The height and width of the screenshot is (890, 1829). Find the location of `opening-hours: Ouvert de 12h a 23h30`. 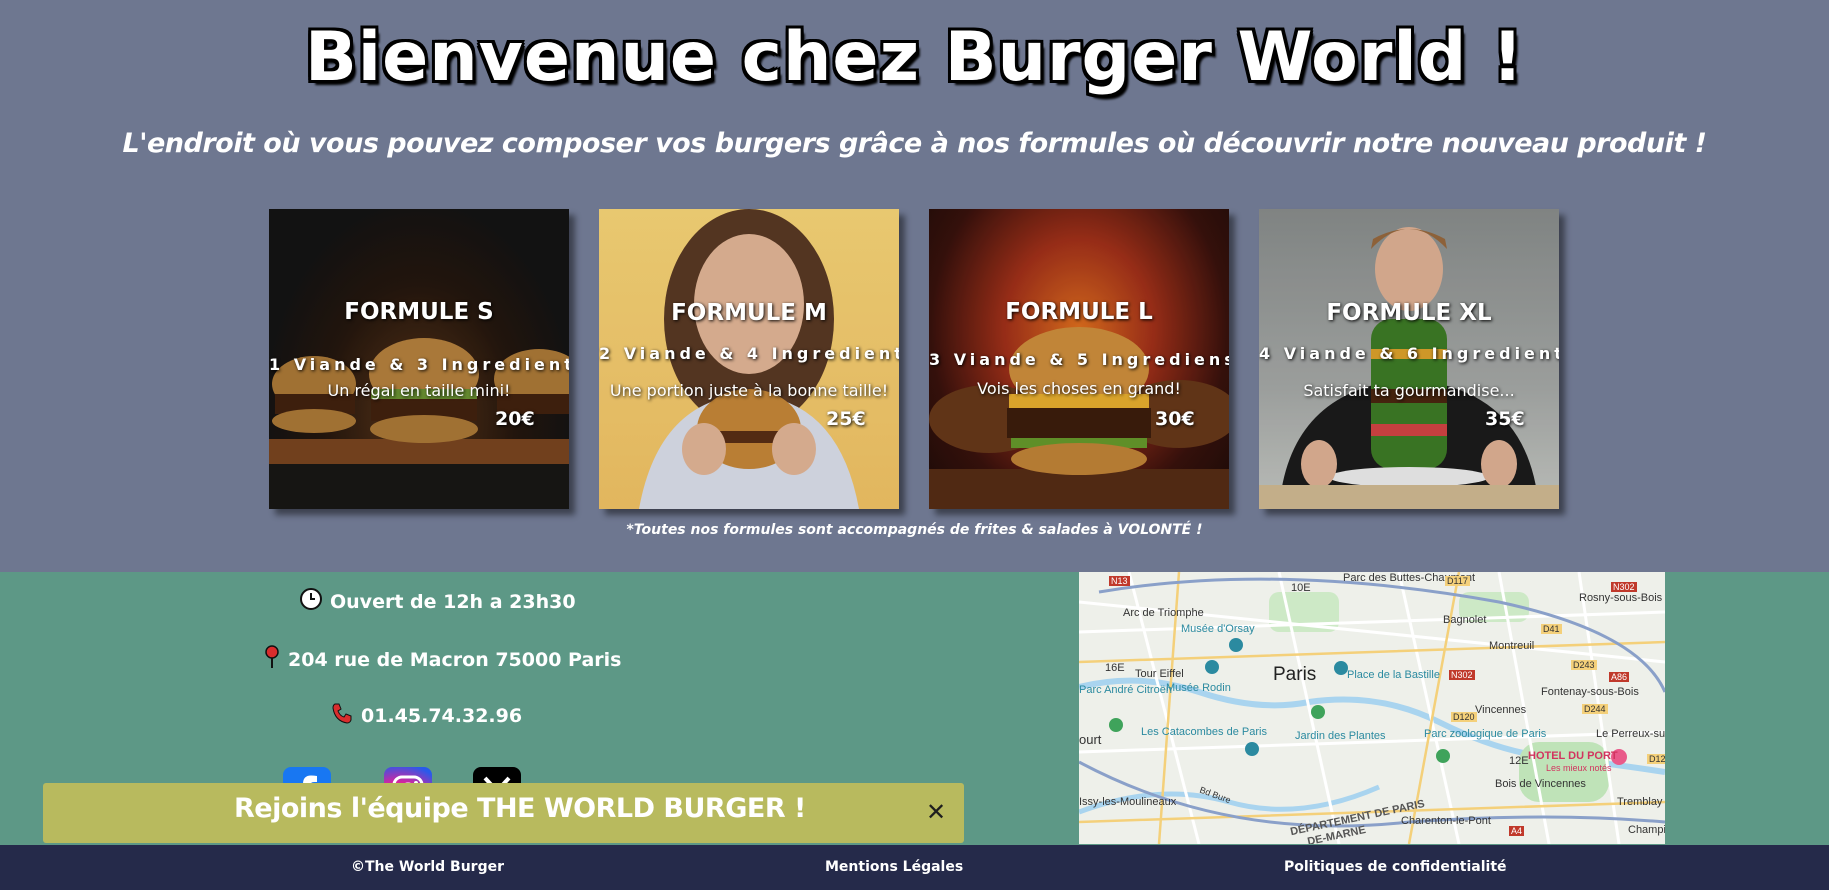

opening-hours: Ouvert de 12h a 23h30 is located at coordinates (438, 601).